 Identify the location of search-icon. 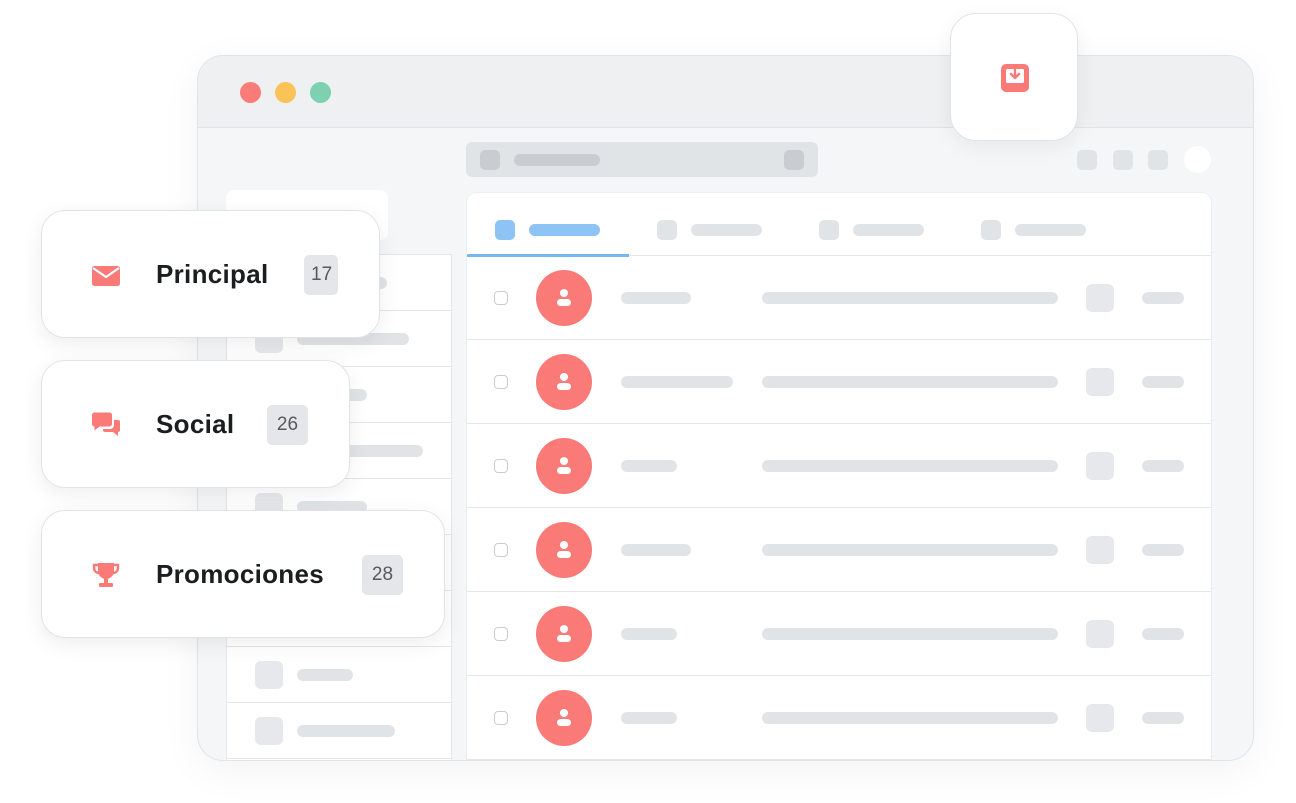
(490, 160).